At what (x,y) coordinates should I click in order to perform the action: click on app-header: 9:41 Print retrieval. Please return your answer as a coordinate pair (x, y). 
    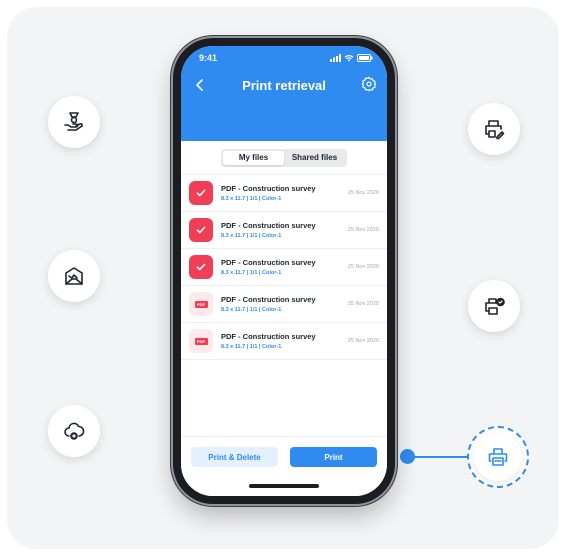
    Looking at the image, I should click on (284, 93).